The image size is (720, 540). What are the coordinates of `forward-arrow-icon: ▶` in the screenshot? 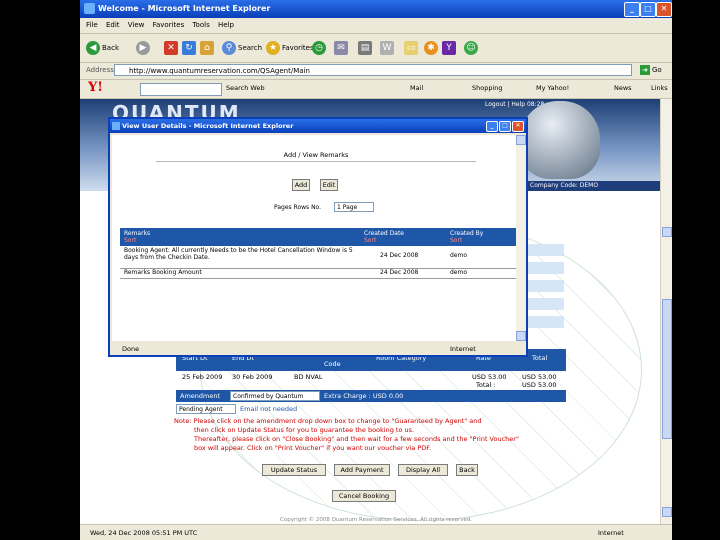 It's located at (143, 48).